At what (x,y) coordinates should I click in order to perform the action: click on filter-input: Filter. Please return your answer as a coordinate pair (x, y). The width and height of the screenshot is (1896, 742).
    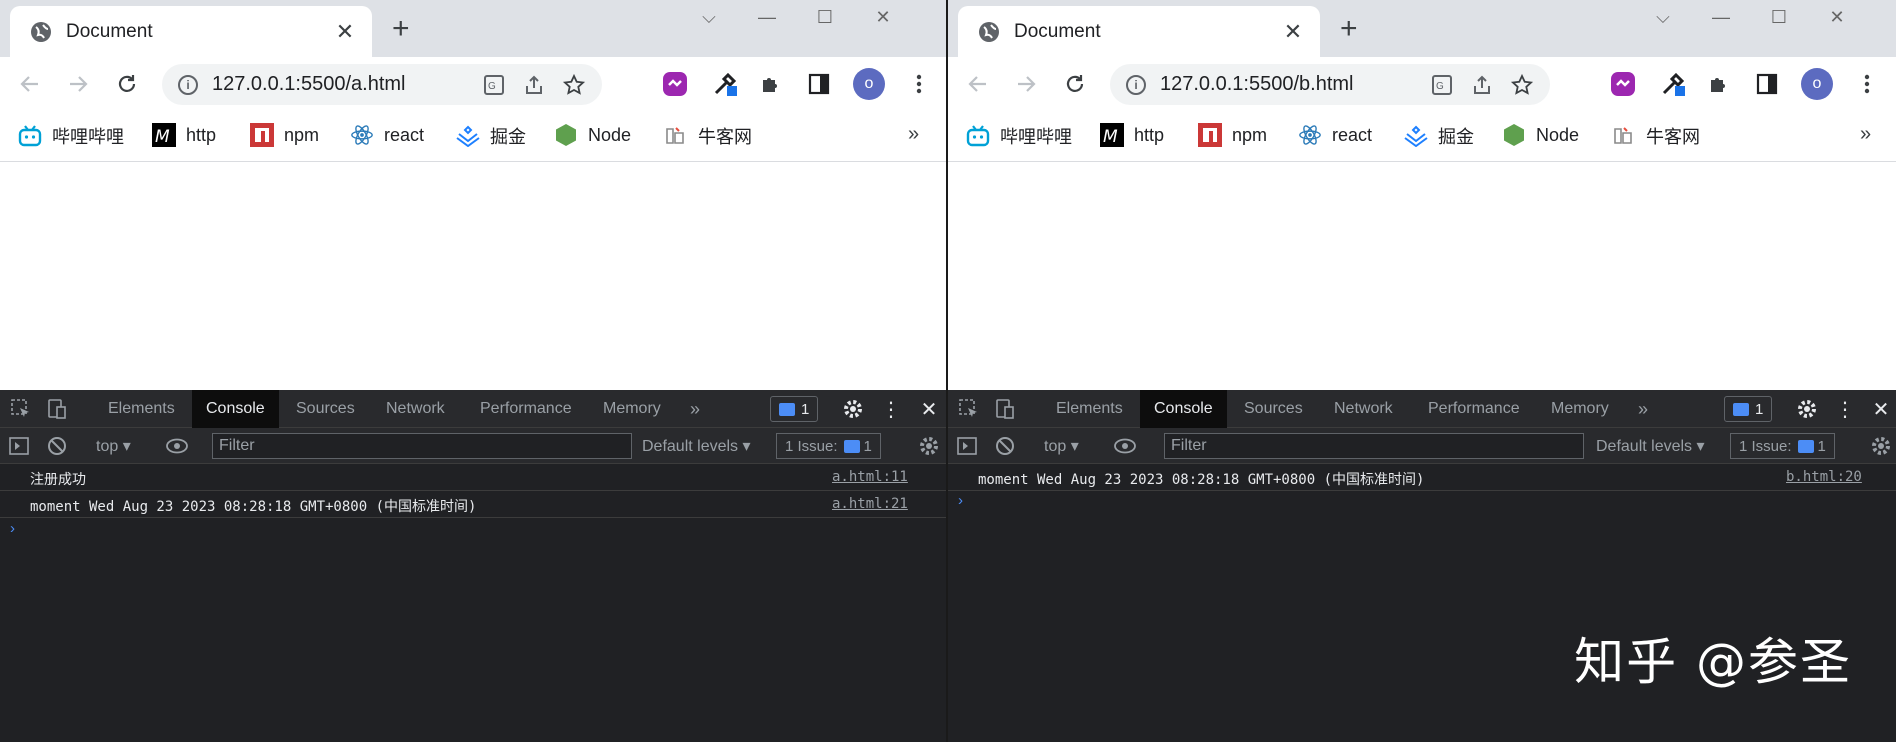
    Looking at the image, I should click on (422, 446).